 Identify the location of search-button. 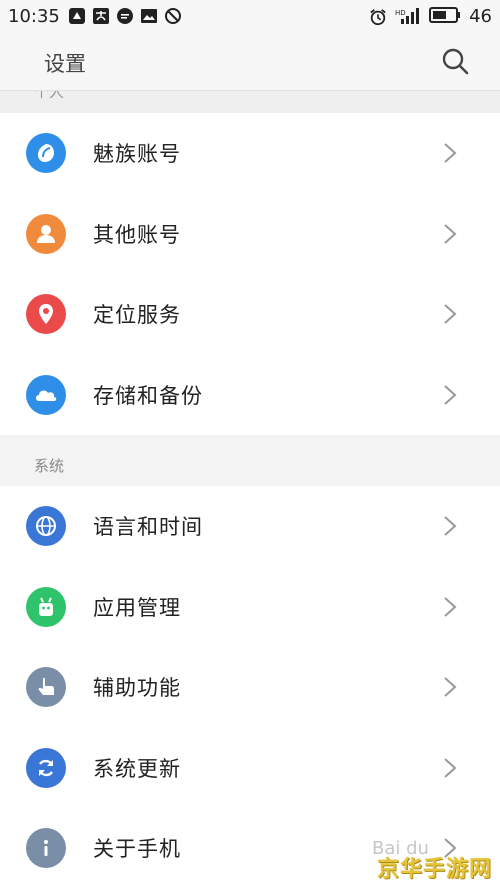
(455, 61).